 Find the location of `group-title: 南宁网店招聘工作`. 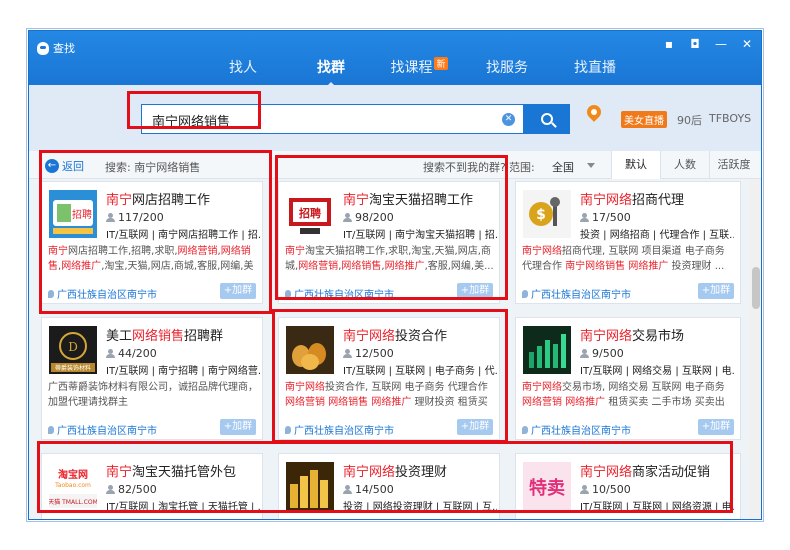

group-title: 南宁网店招聘工作 is located at coordinates (158, 198).